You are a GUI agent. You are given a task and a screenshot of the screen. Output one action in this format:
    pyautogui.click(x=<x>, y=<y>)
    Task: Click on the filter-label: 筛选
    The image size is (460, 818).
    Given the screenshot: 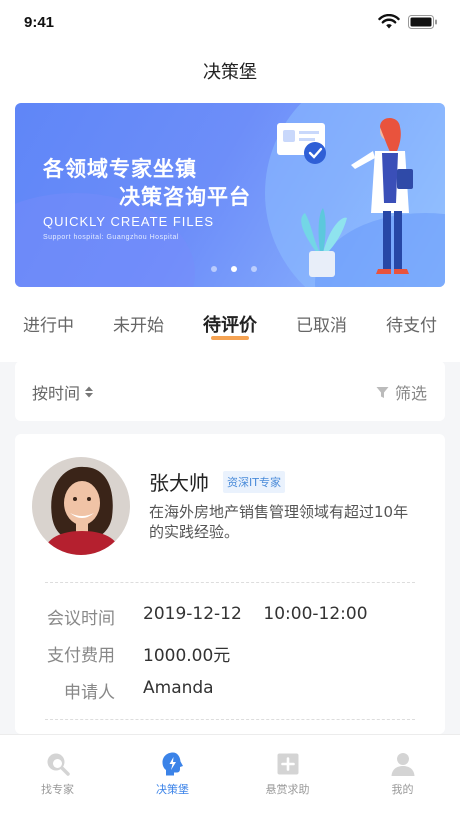 What is the action you would take?
    pyautogui.click(x=410, y=393)
    